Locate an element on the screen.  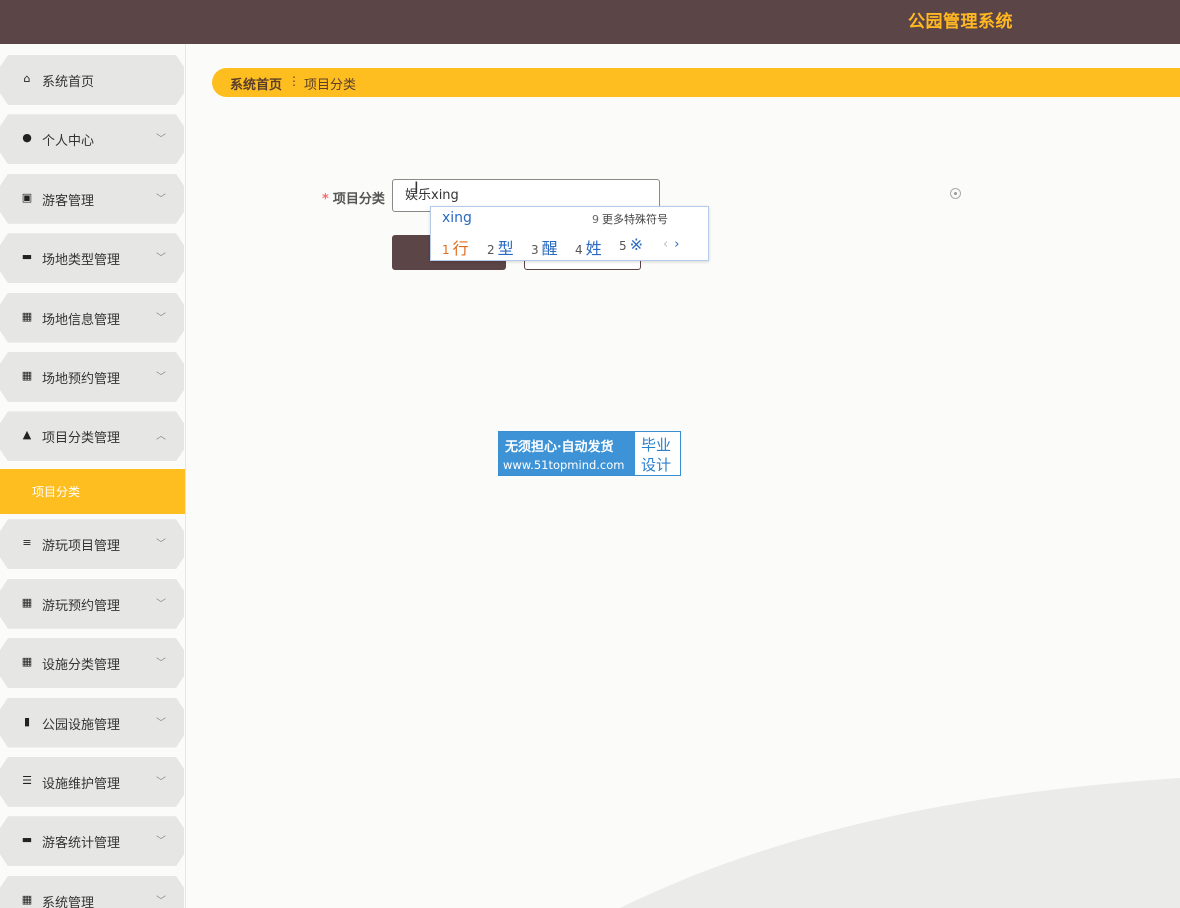
sidebar-item-10: ▦ 设施分类管理 ﹀ is located at coordinates (92, 663).